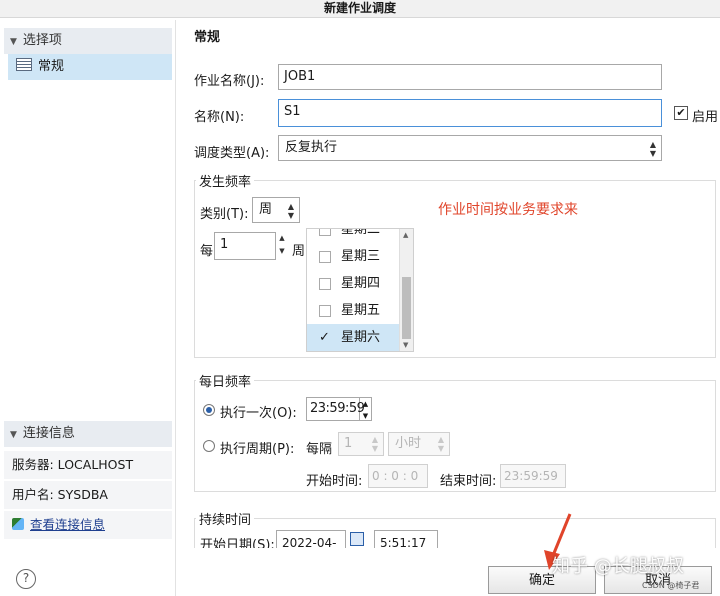 The image size is (720, 596). I want to click on sidebar-item-general: 常规, so click(90, 67).